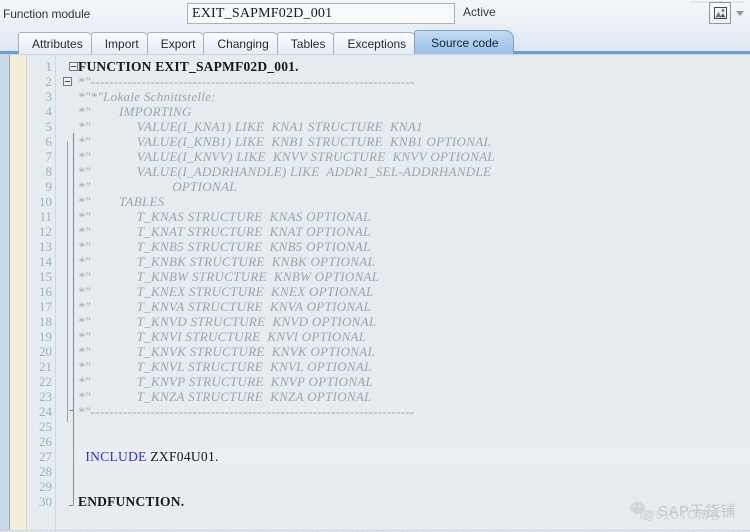  Describe the element at coordinates (41, 171) in the screenshot. I see `line-number-row: 8` at that location.